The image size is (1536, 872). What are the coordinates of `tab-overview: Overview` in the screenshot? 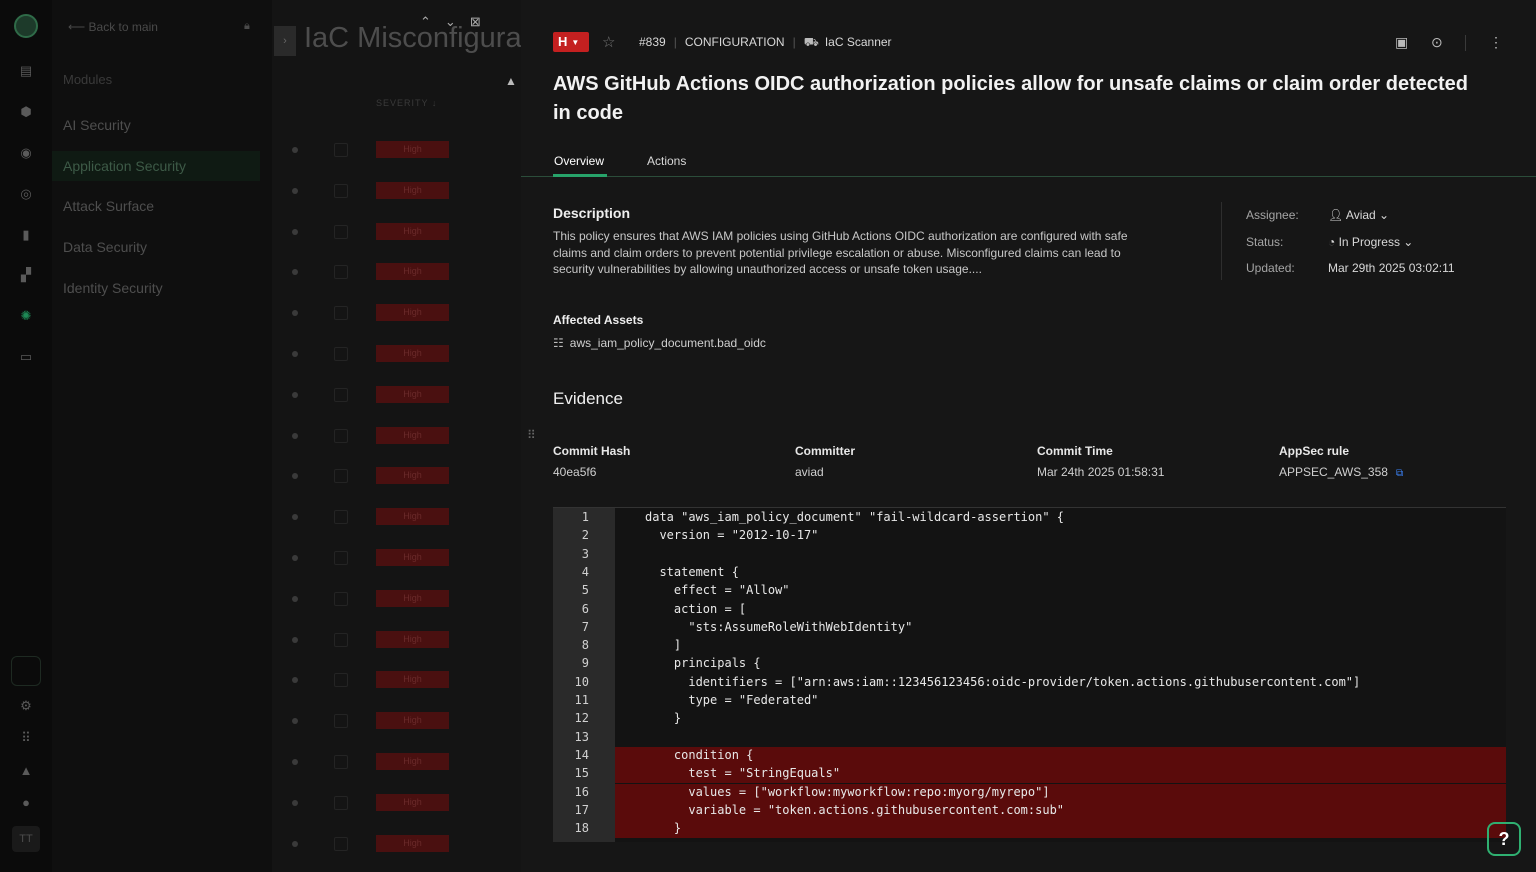 It's located at (579, 161).